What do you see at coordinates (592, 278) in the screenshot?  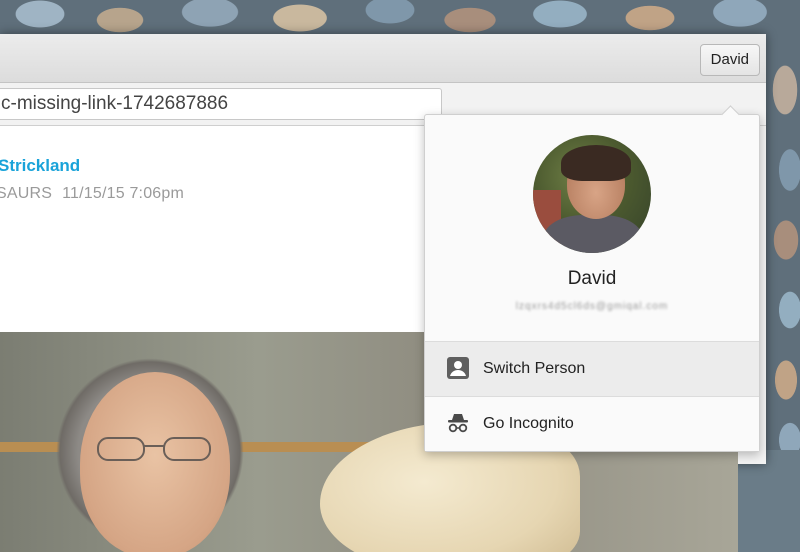 I see `profile-name: David` at bounding box center [592, 278].